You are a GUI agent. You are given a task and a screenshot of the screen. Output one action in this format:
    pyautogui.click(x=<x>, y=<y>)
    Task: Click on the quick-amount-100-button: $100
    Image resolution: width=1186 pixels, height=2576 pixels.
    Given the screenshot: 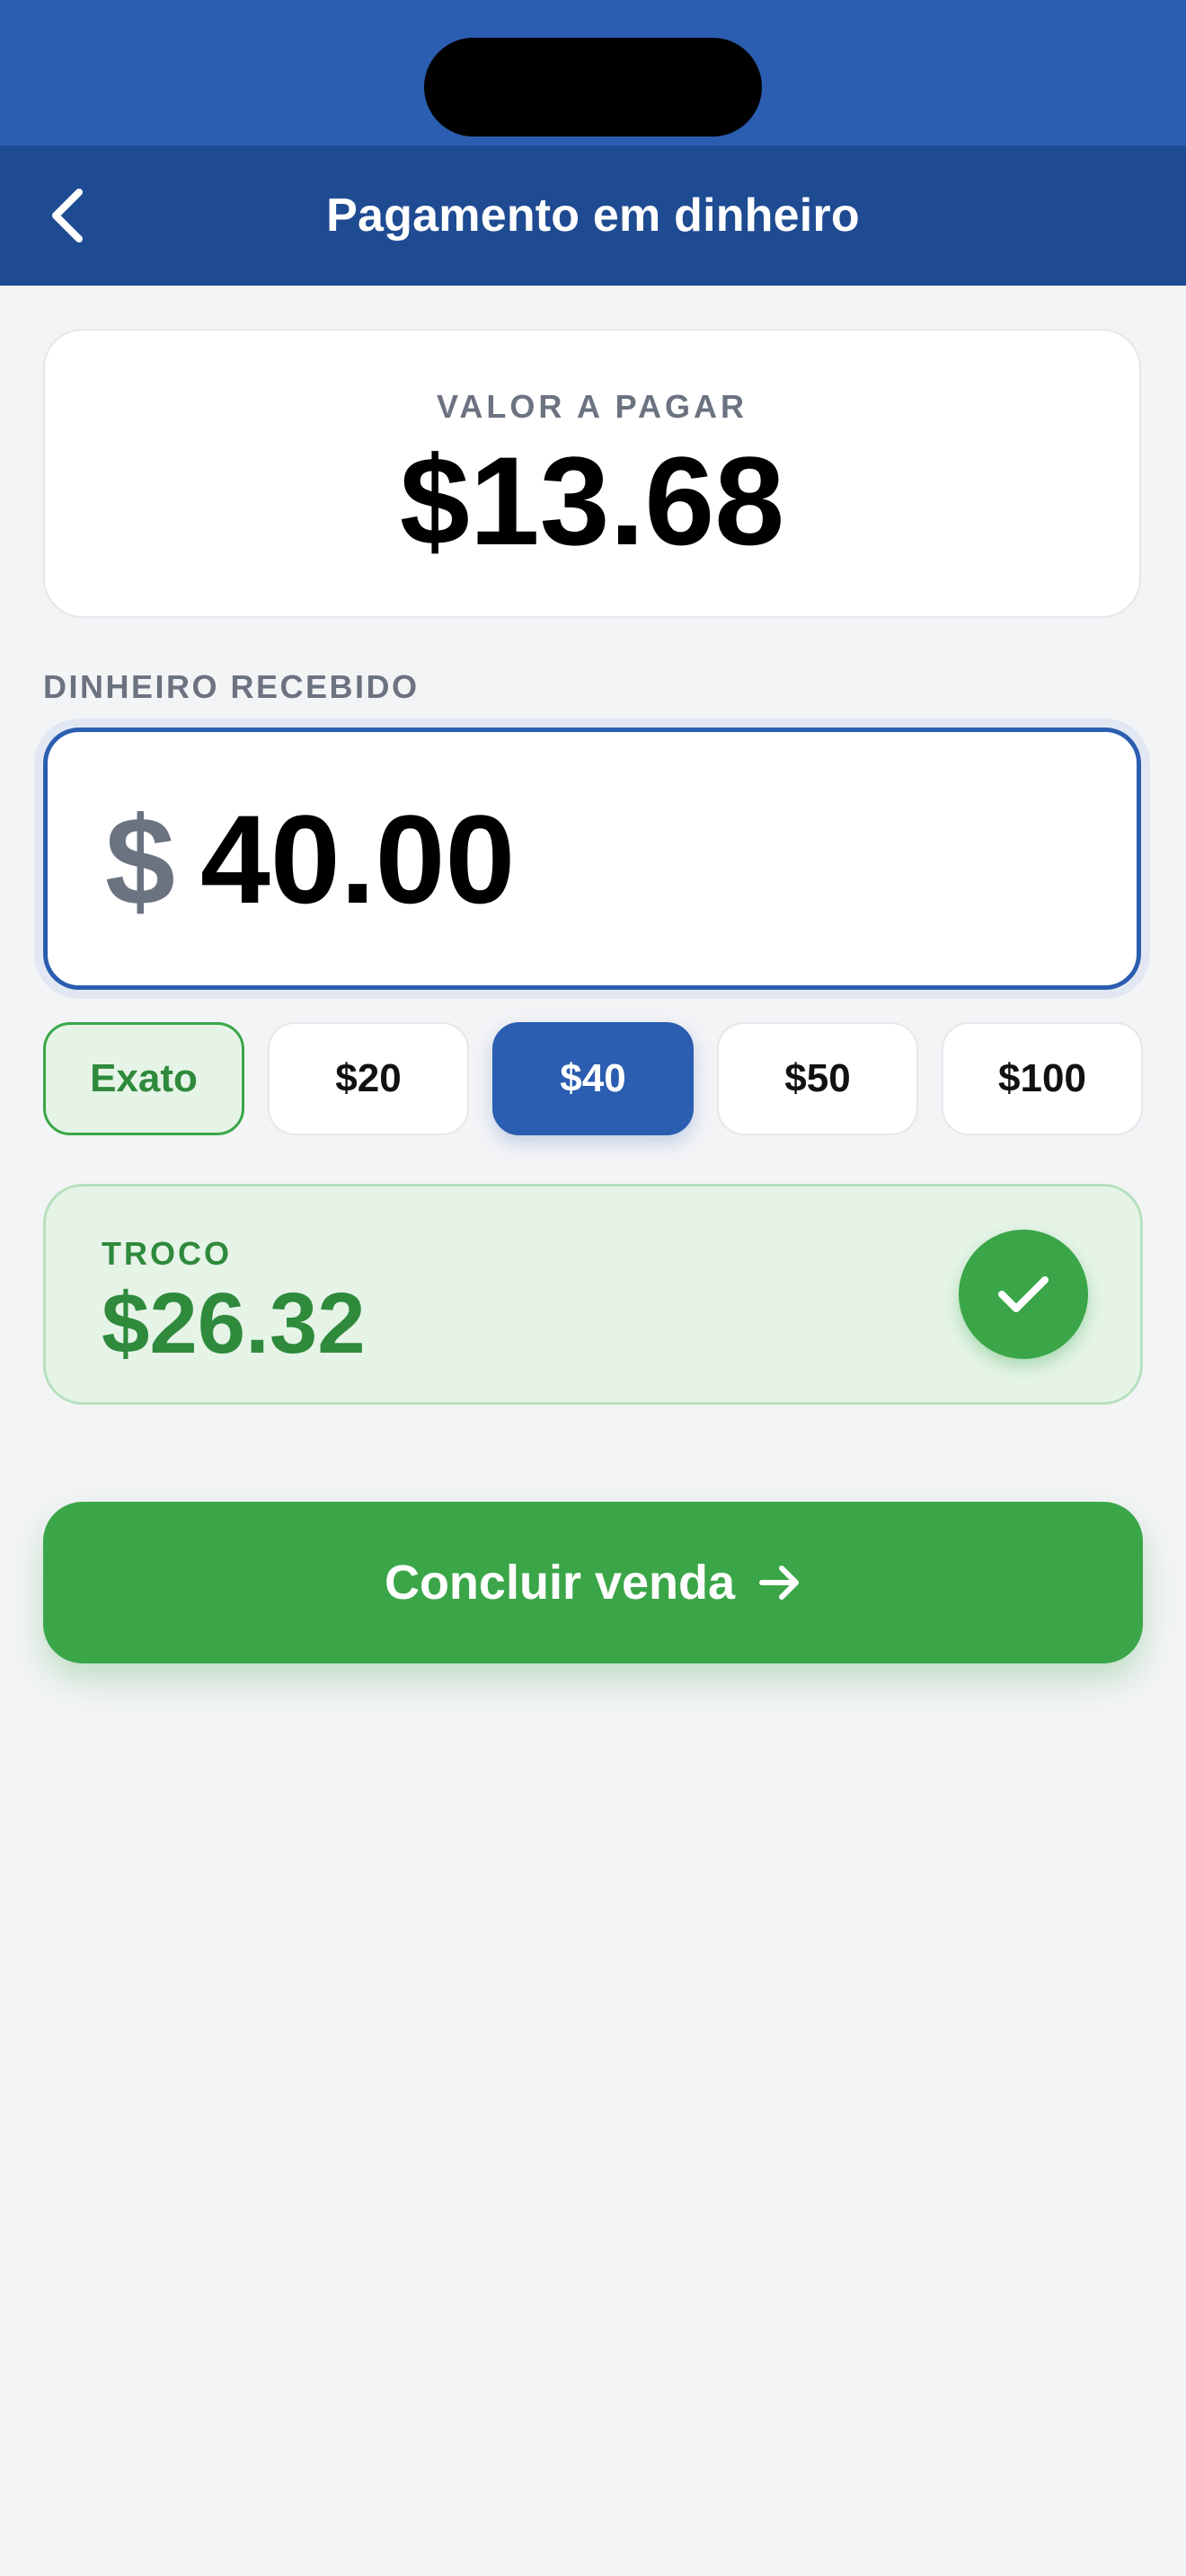 What is the action you would take?
    pyautogui.click(x=1042, y=1078)
    